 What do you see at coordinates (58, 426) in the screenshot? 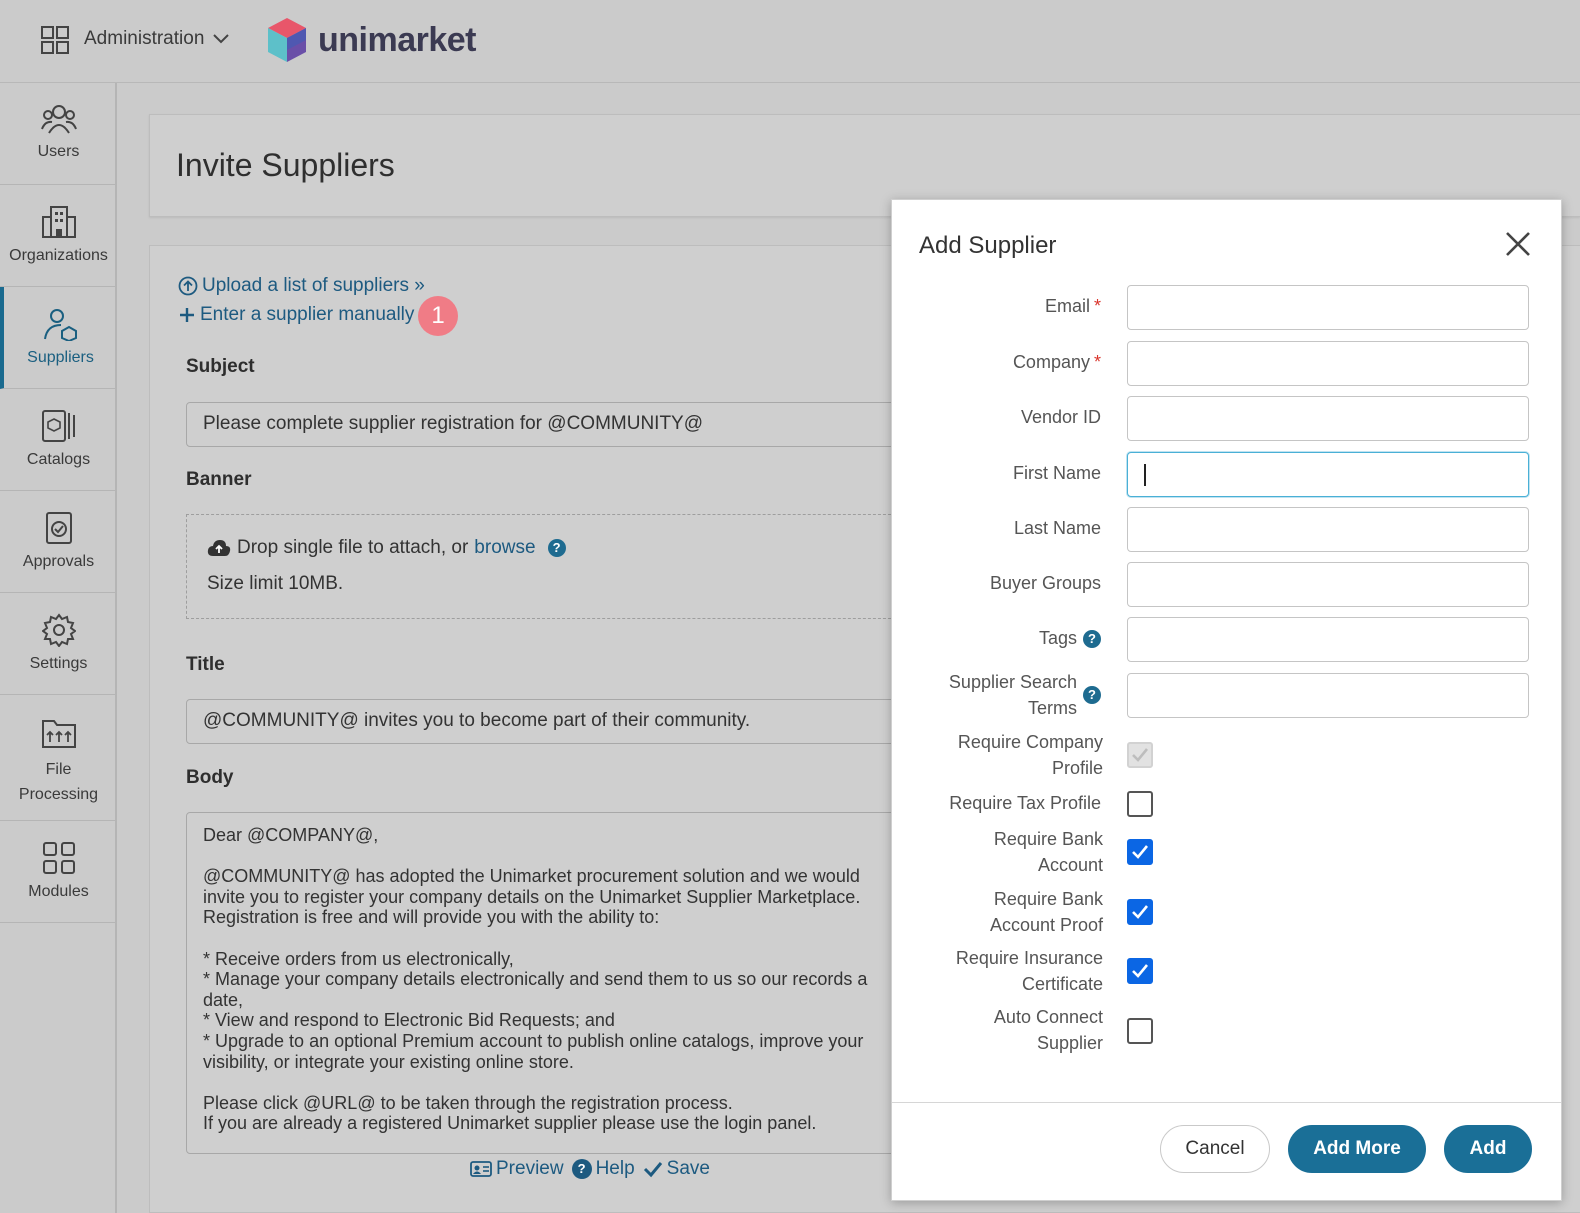
I see `catalog-icon` at bounding box center [58, 426].